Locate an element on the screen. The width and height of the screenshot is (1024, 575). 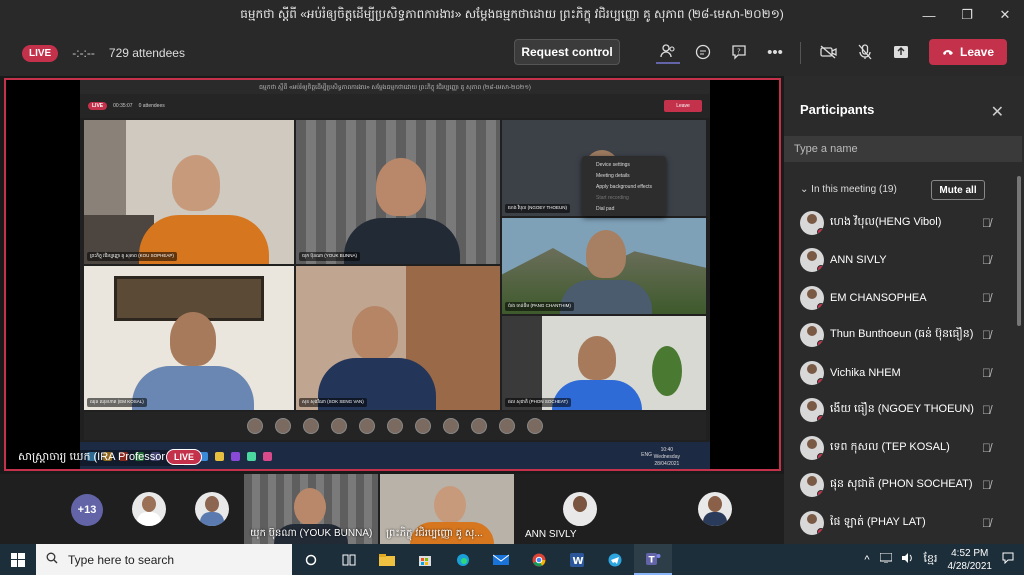
cortana-icon is located at coordinates (311, 559).